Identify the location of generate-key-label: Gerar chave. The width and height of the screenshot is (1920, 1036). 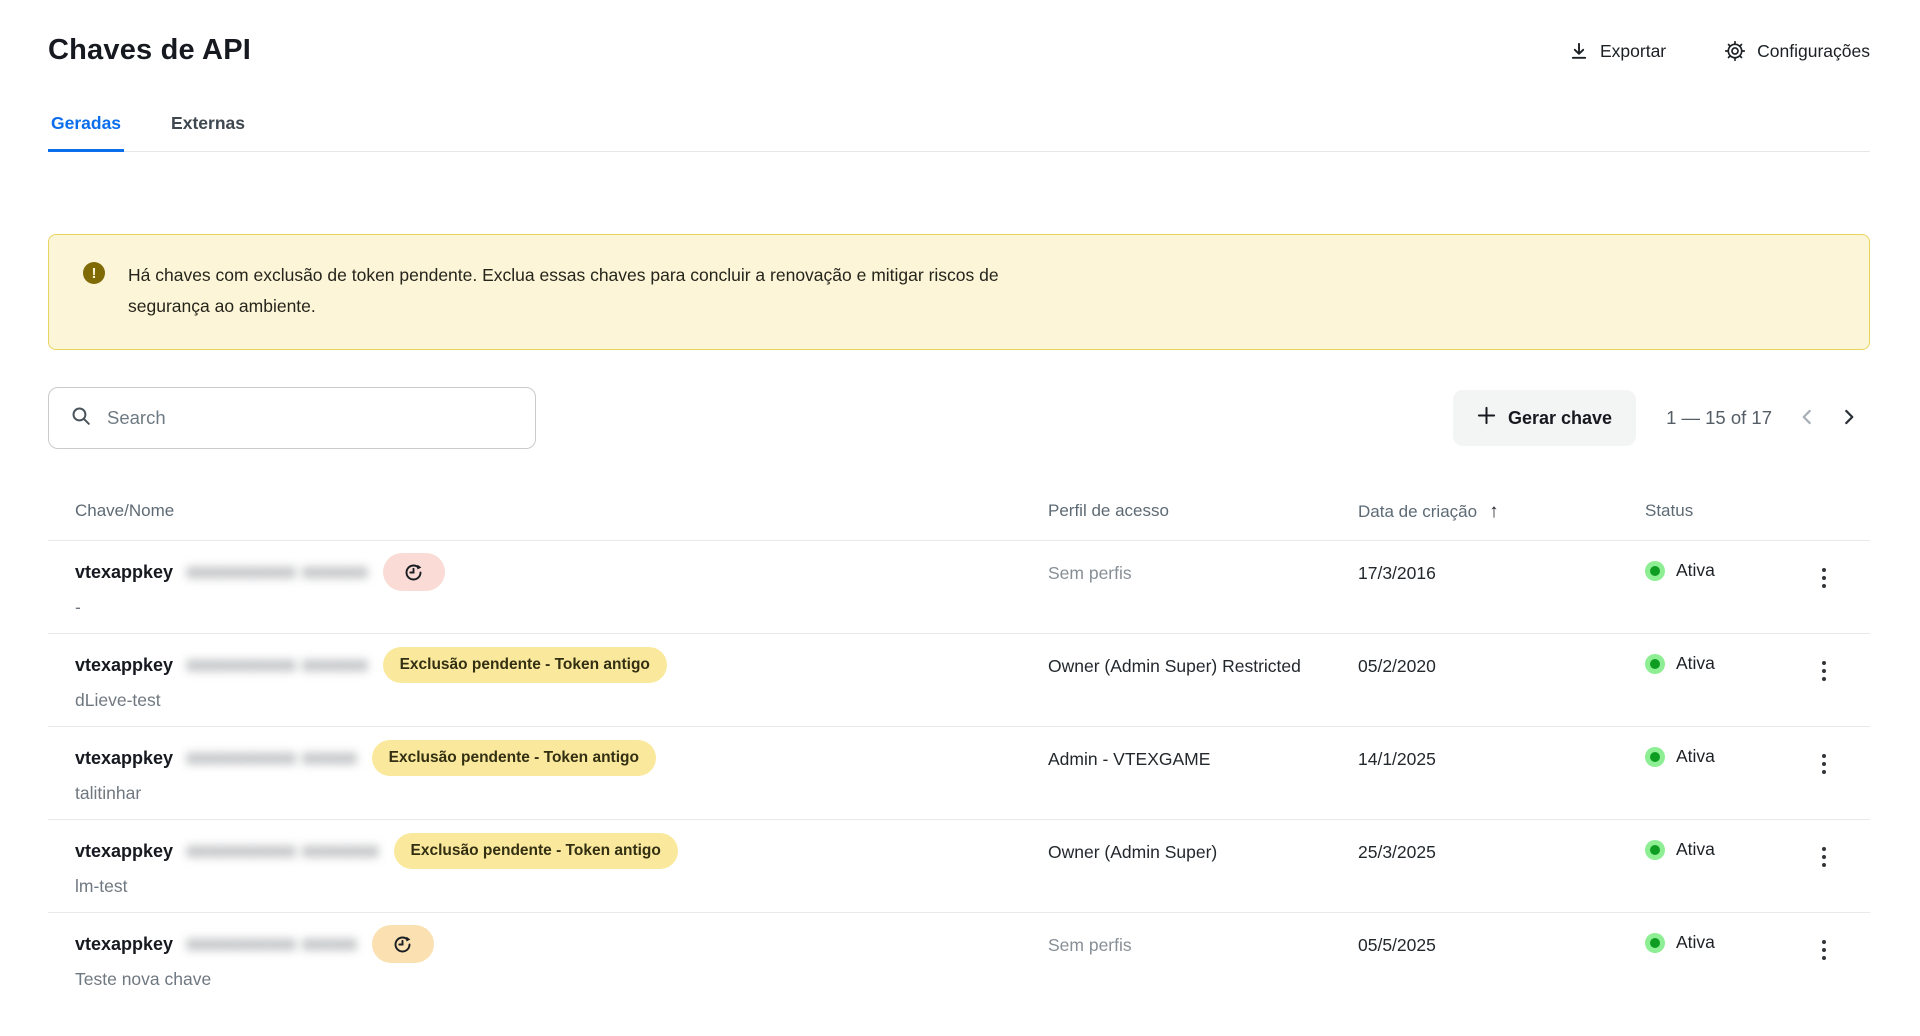
(1560, 417).